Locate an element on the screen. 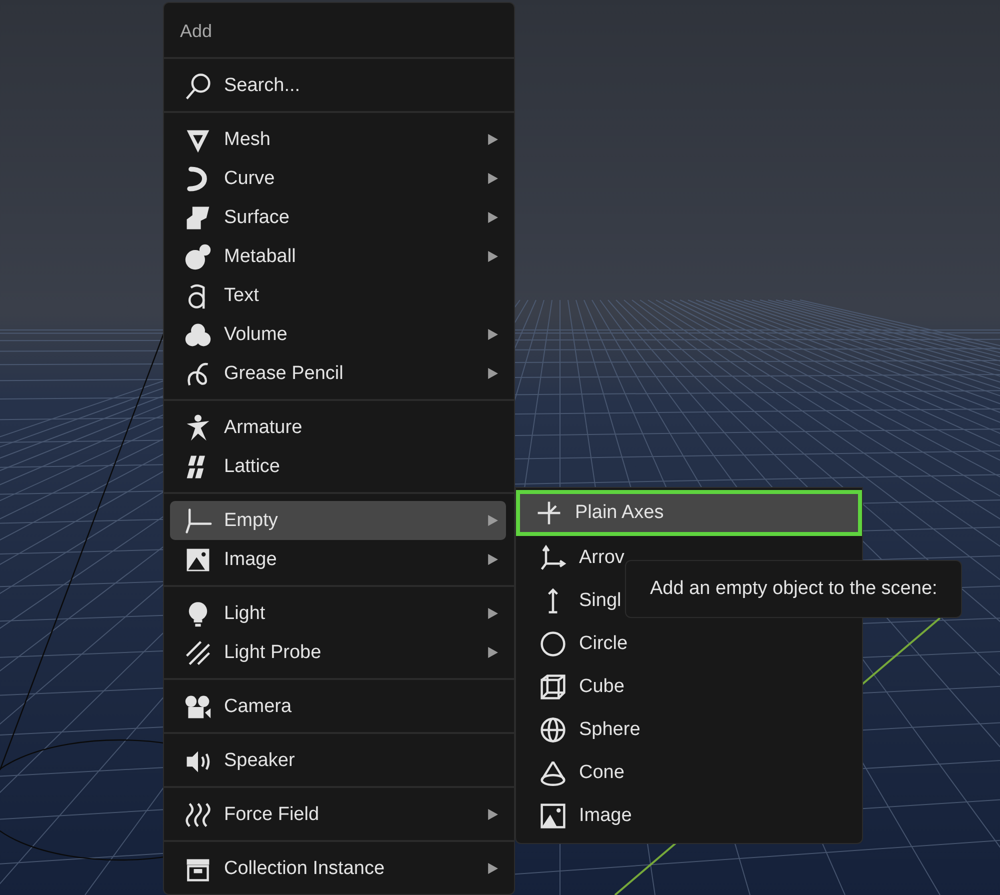 The image size is (1000, 895). tooltip-text: Add an empty object to the scene: is located at coordinates (794, 589).